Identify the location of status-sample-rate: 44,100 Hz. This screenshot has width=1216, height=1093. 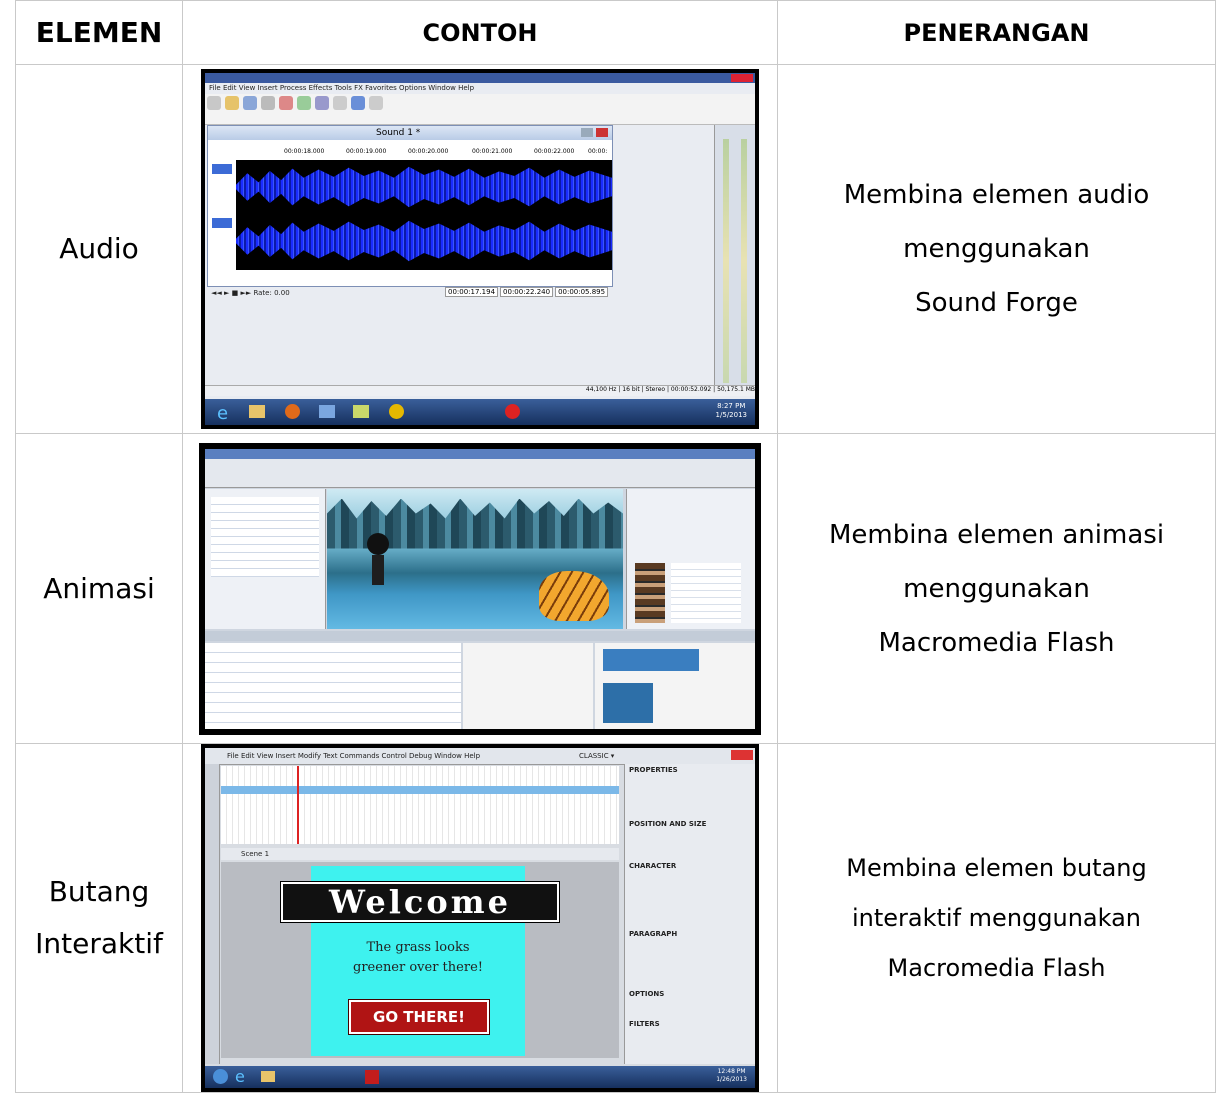
(601, 389).